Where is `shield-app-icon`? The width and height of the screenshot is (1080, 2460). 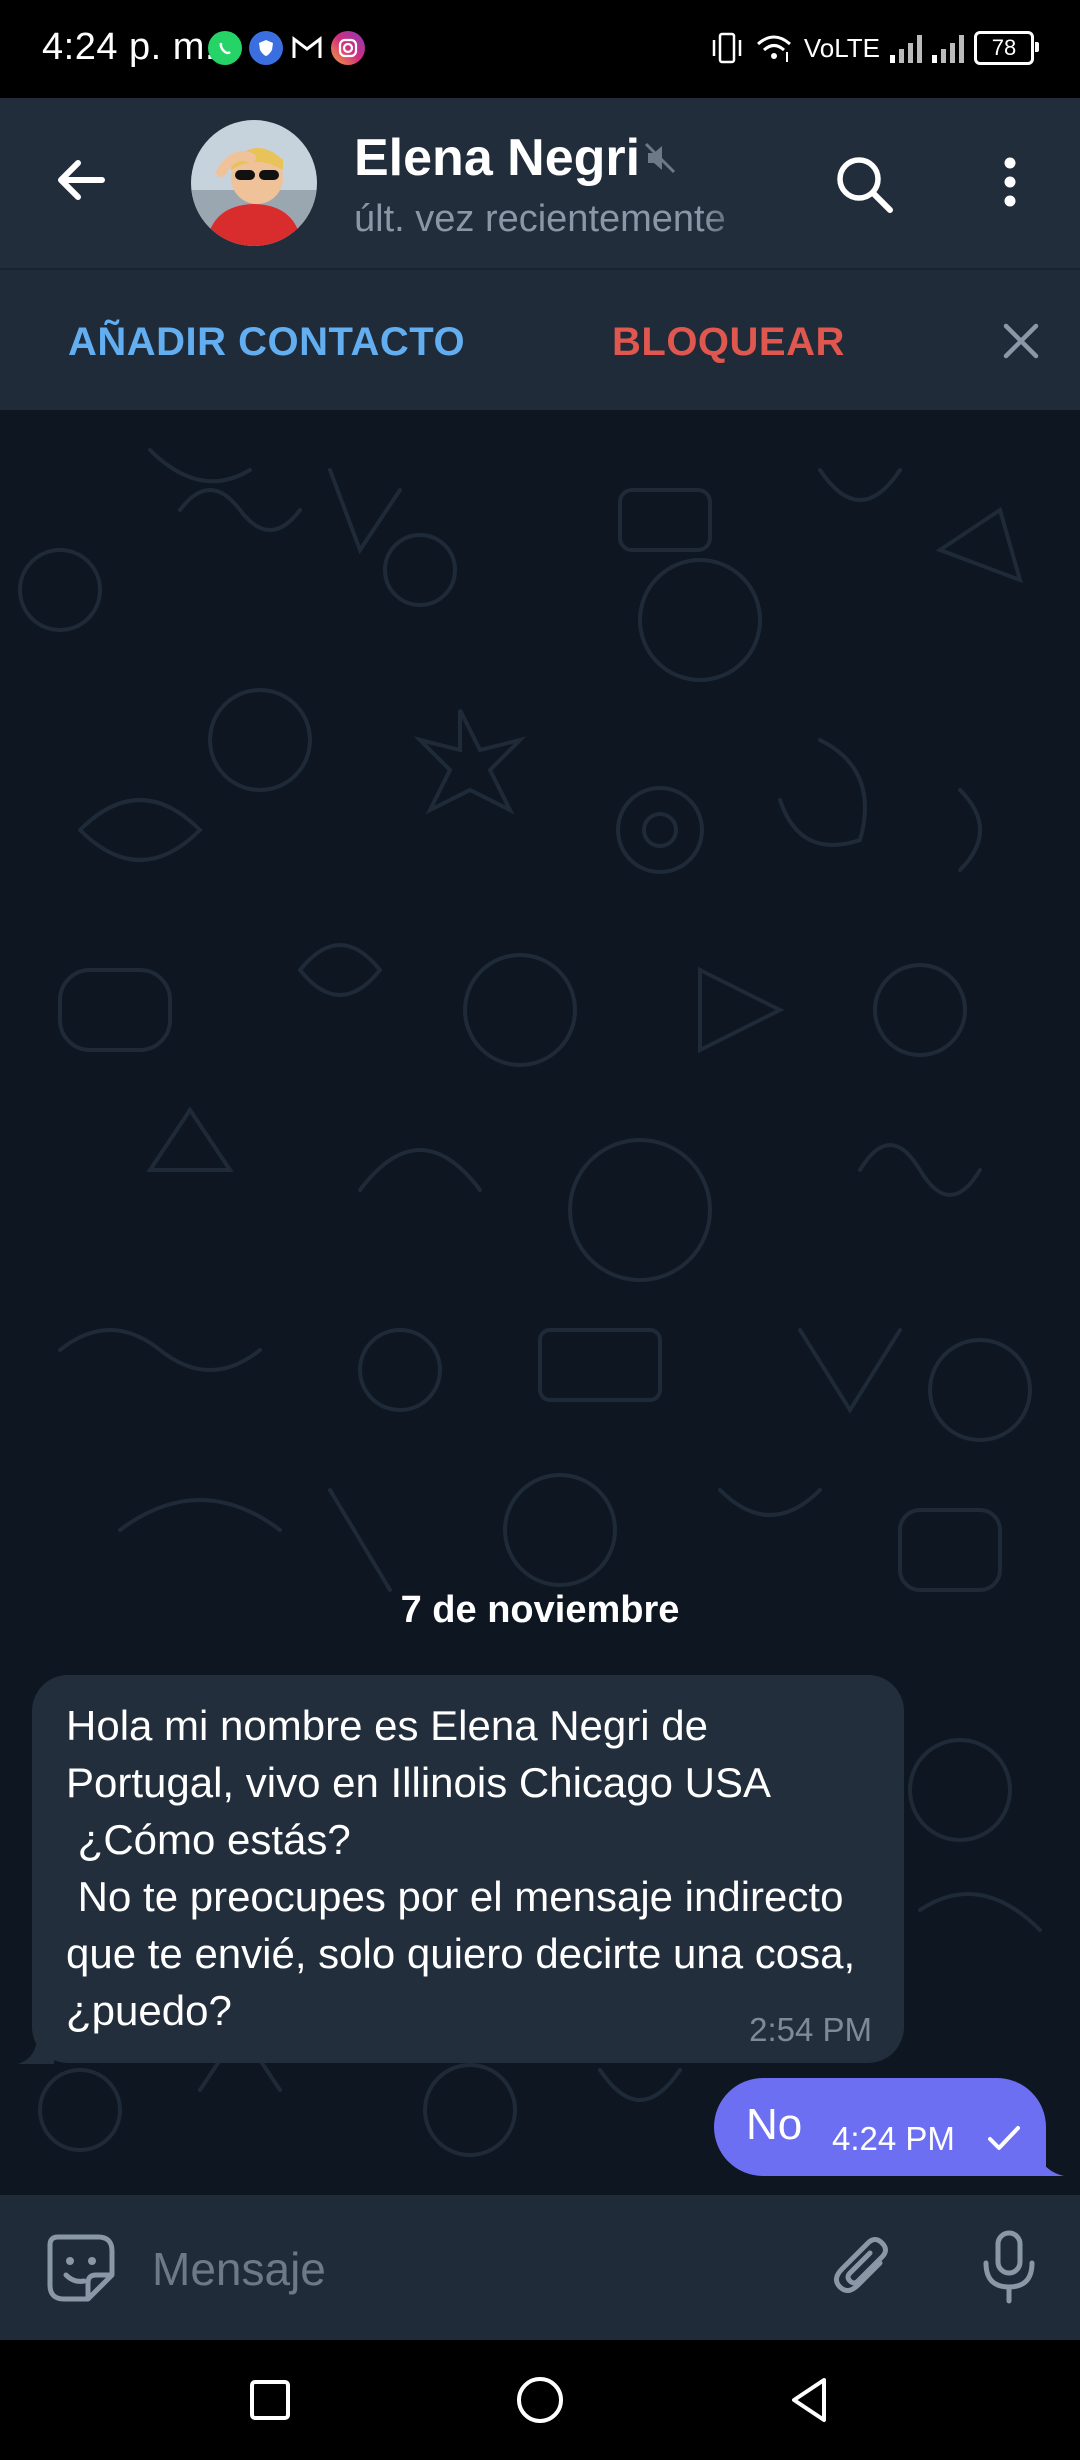
shield-app-icon is located at coordinates (266, 48).